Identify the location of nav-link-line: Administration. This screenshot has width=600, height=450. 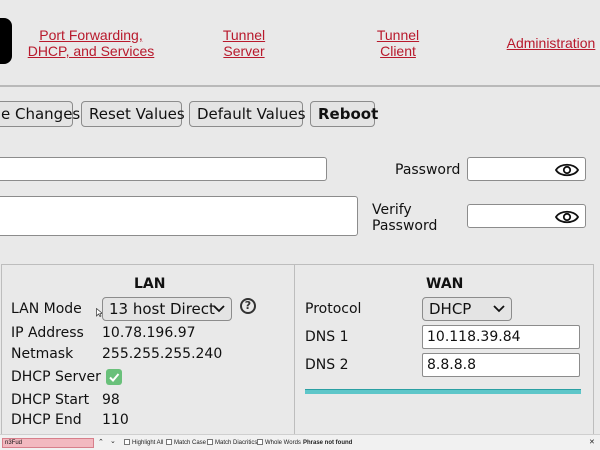
(551, 43).